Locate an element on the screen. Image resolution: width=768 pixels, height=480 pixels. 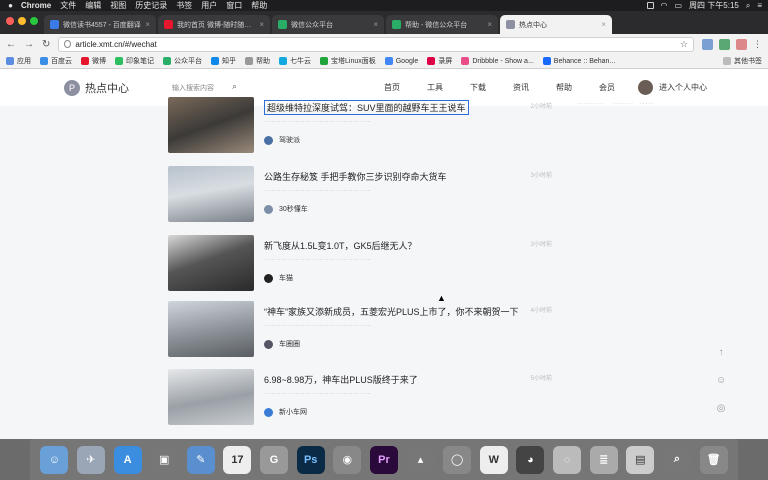
feedback-icon: ☺ is located at coordinates (721, 380).